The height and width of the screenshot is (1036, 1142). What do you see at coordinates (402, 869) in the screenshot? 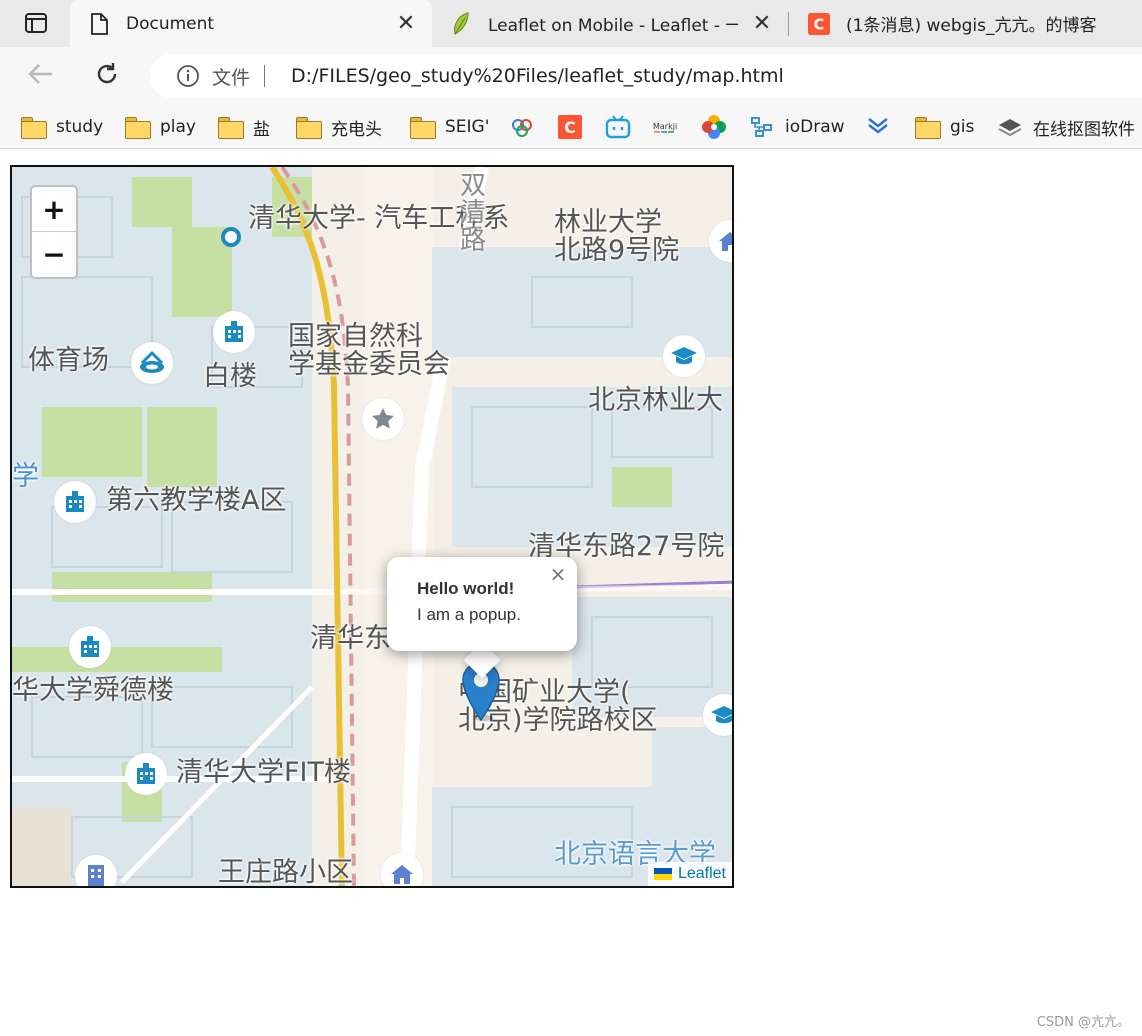
I see `home-icon` at bounding box center [402, 869].